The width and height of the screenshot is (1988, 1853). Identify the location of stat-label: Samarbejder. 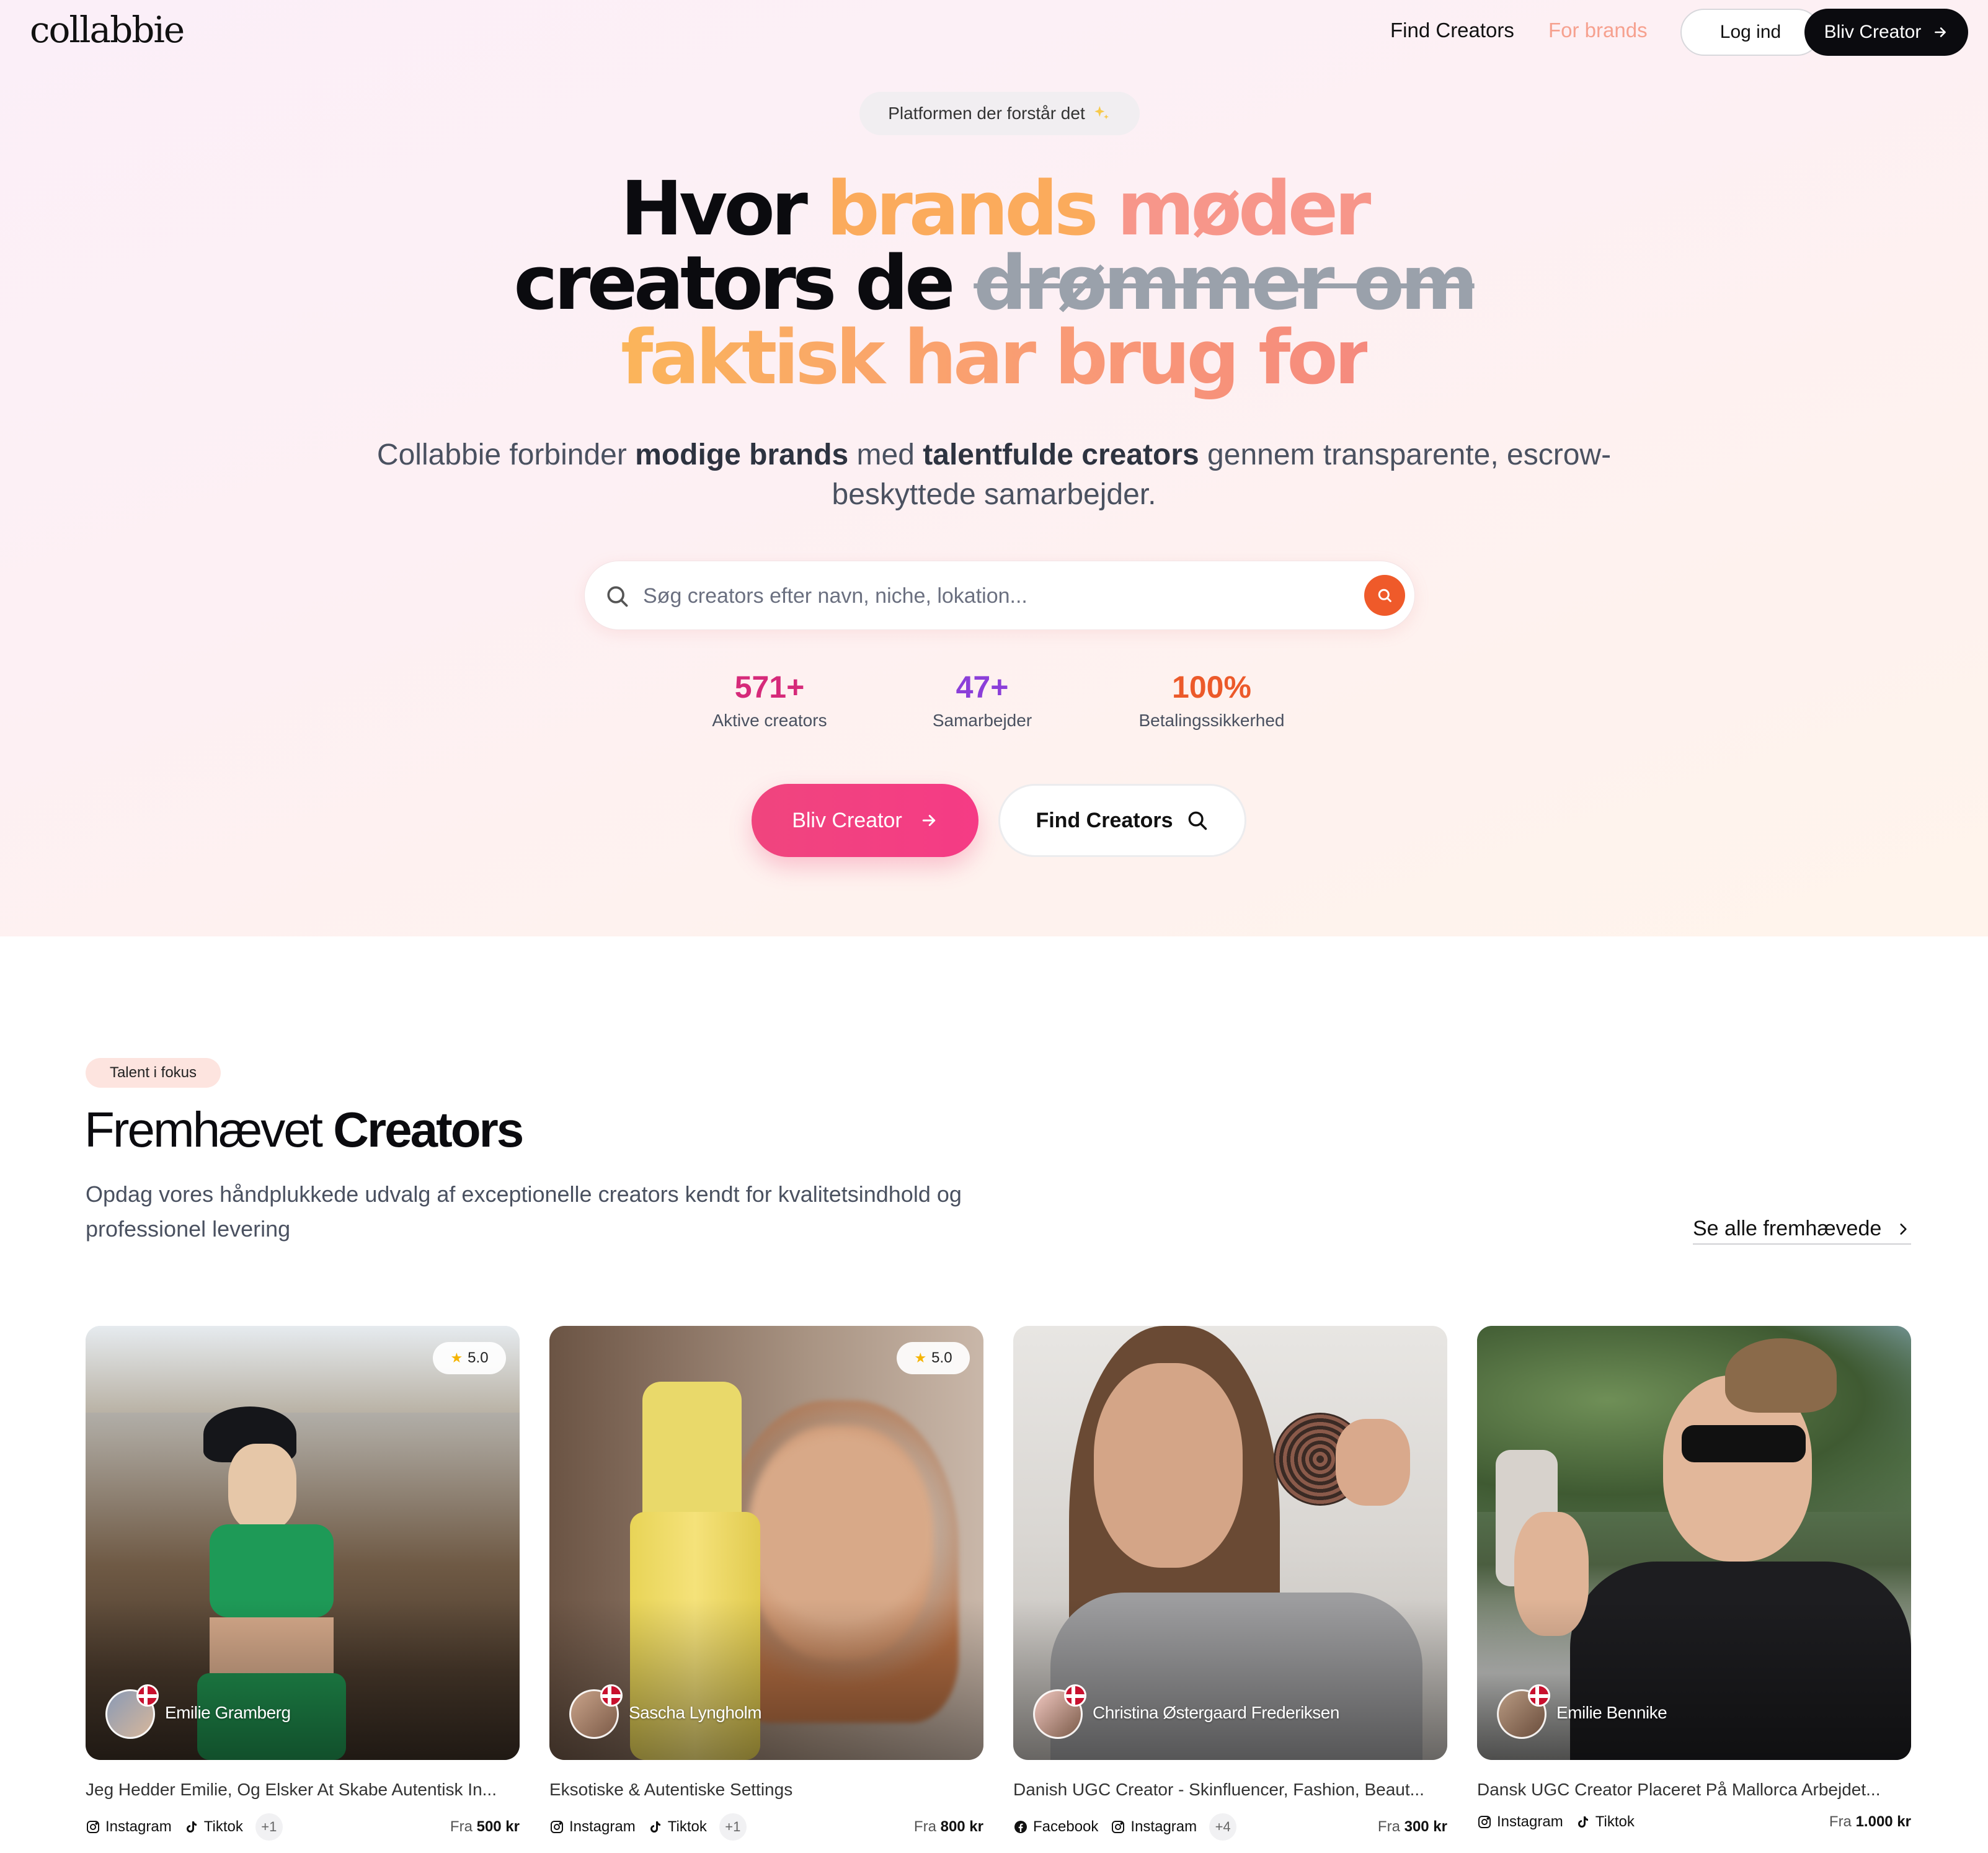
(982, 720).